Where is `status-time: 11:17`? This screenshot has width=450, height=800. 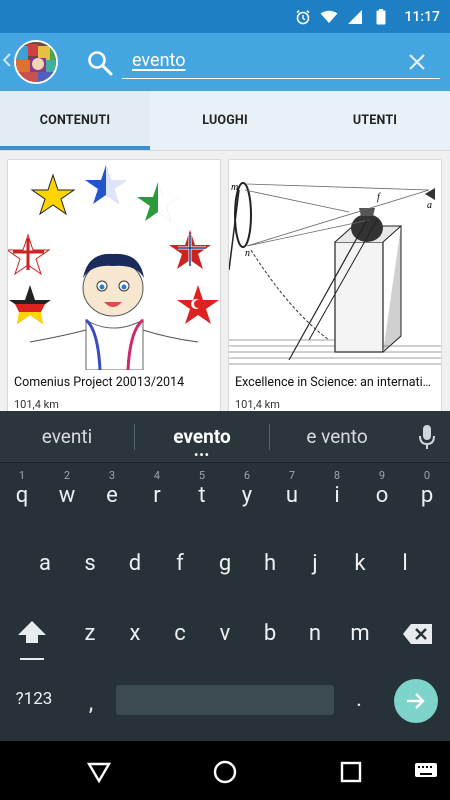 status-time: 11:17 is located at coordinates (422, 16).